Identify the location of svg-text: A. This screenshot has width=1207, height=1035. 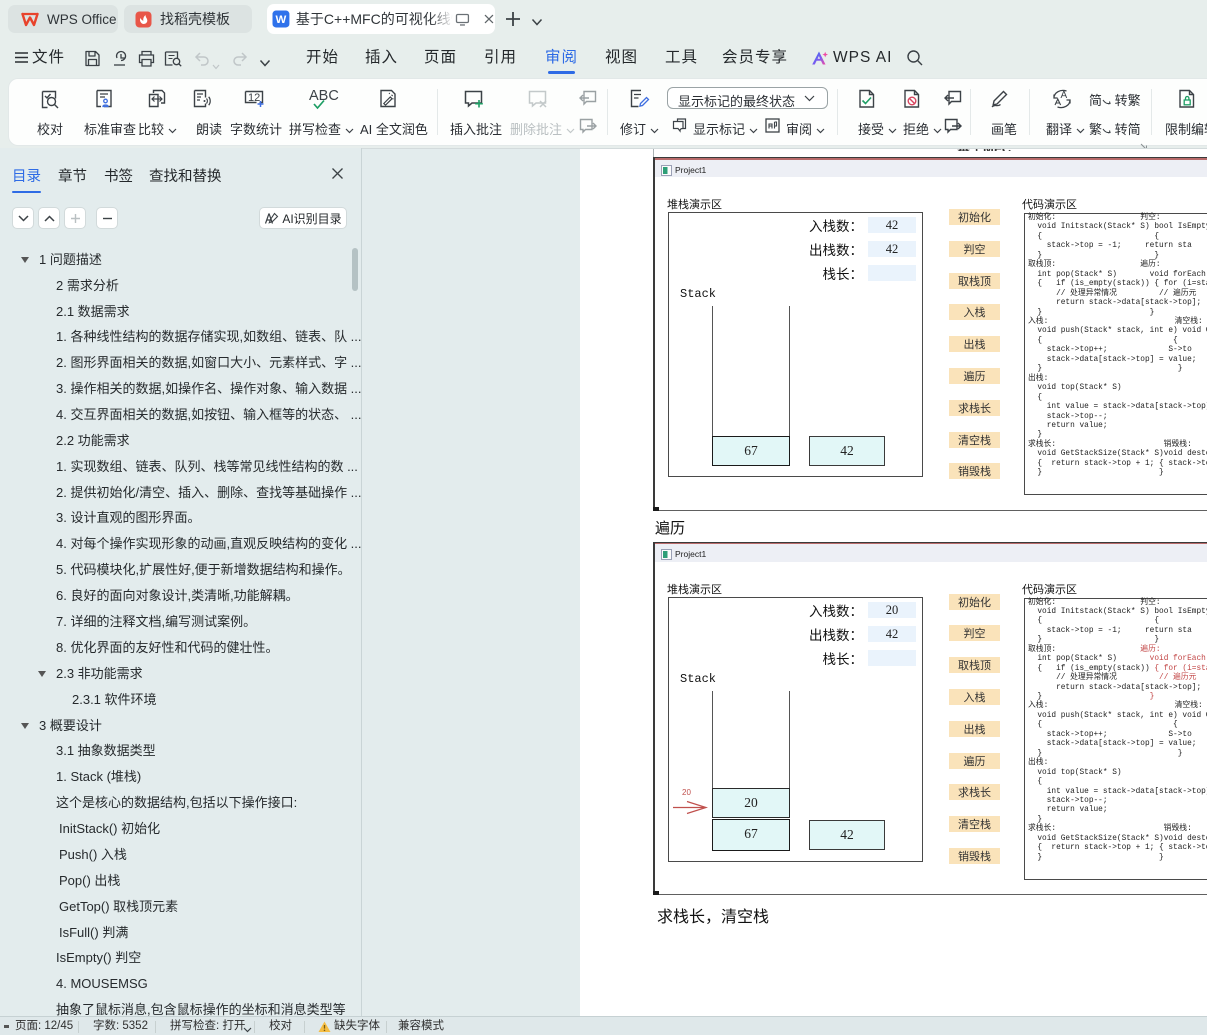
(1064, 95).